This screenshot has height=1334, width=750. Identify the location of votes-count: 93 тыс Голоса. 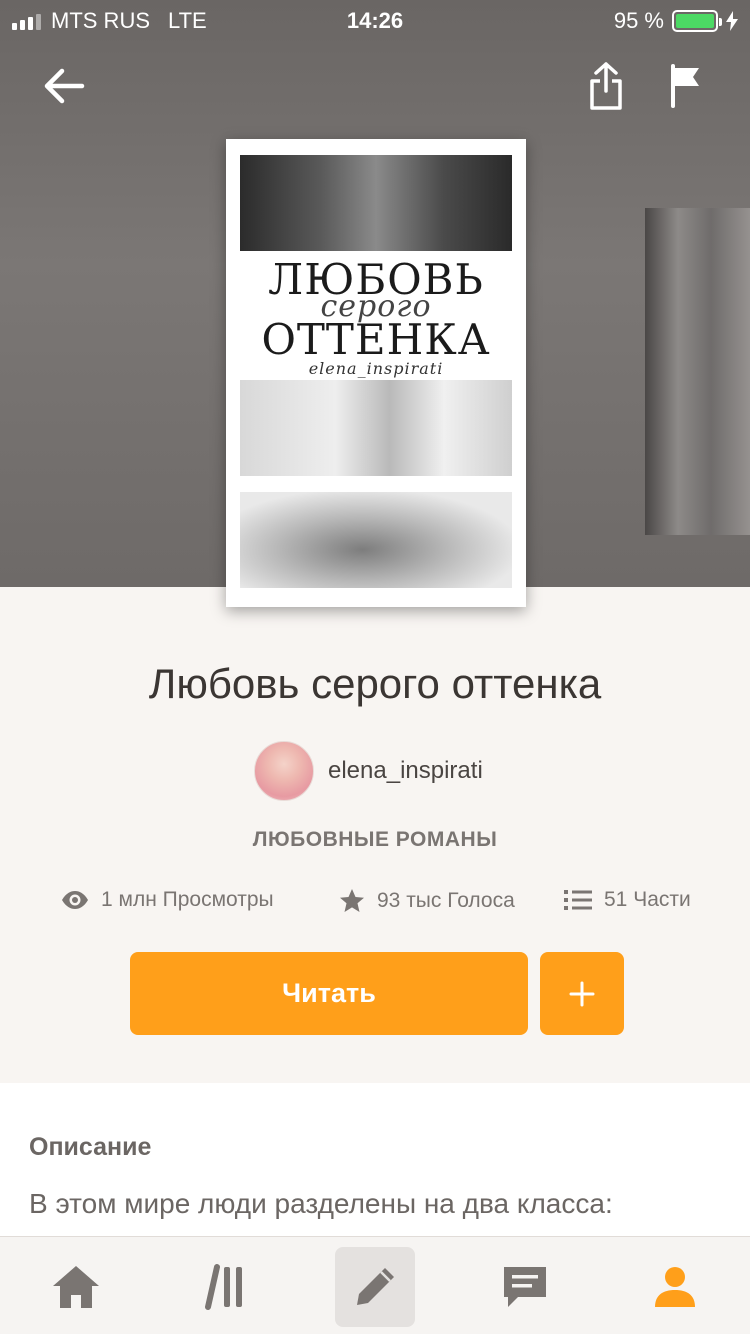
(446, 900).